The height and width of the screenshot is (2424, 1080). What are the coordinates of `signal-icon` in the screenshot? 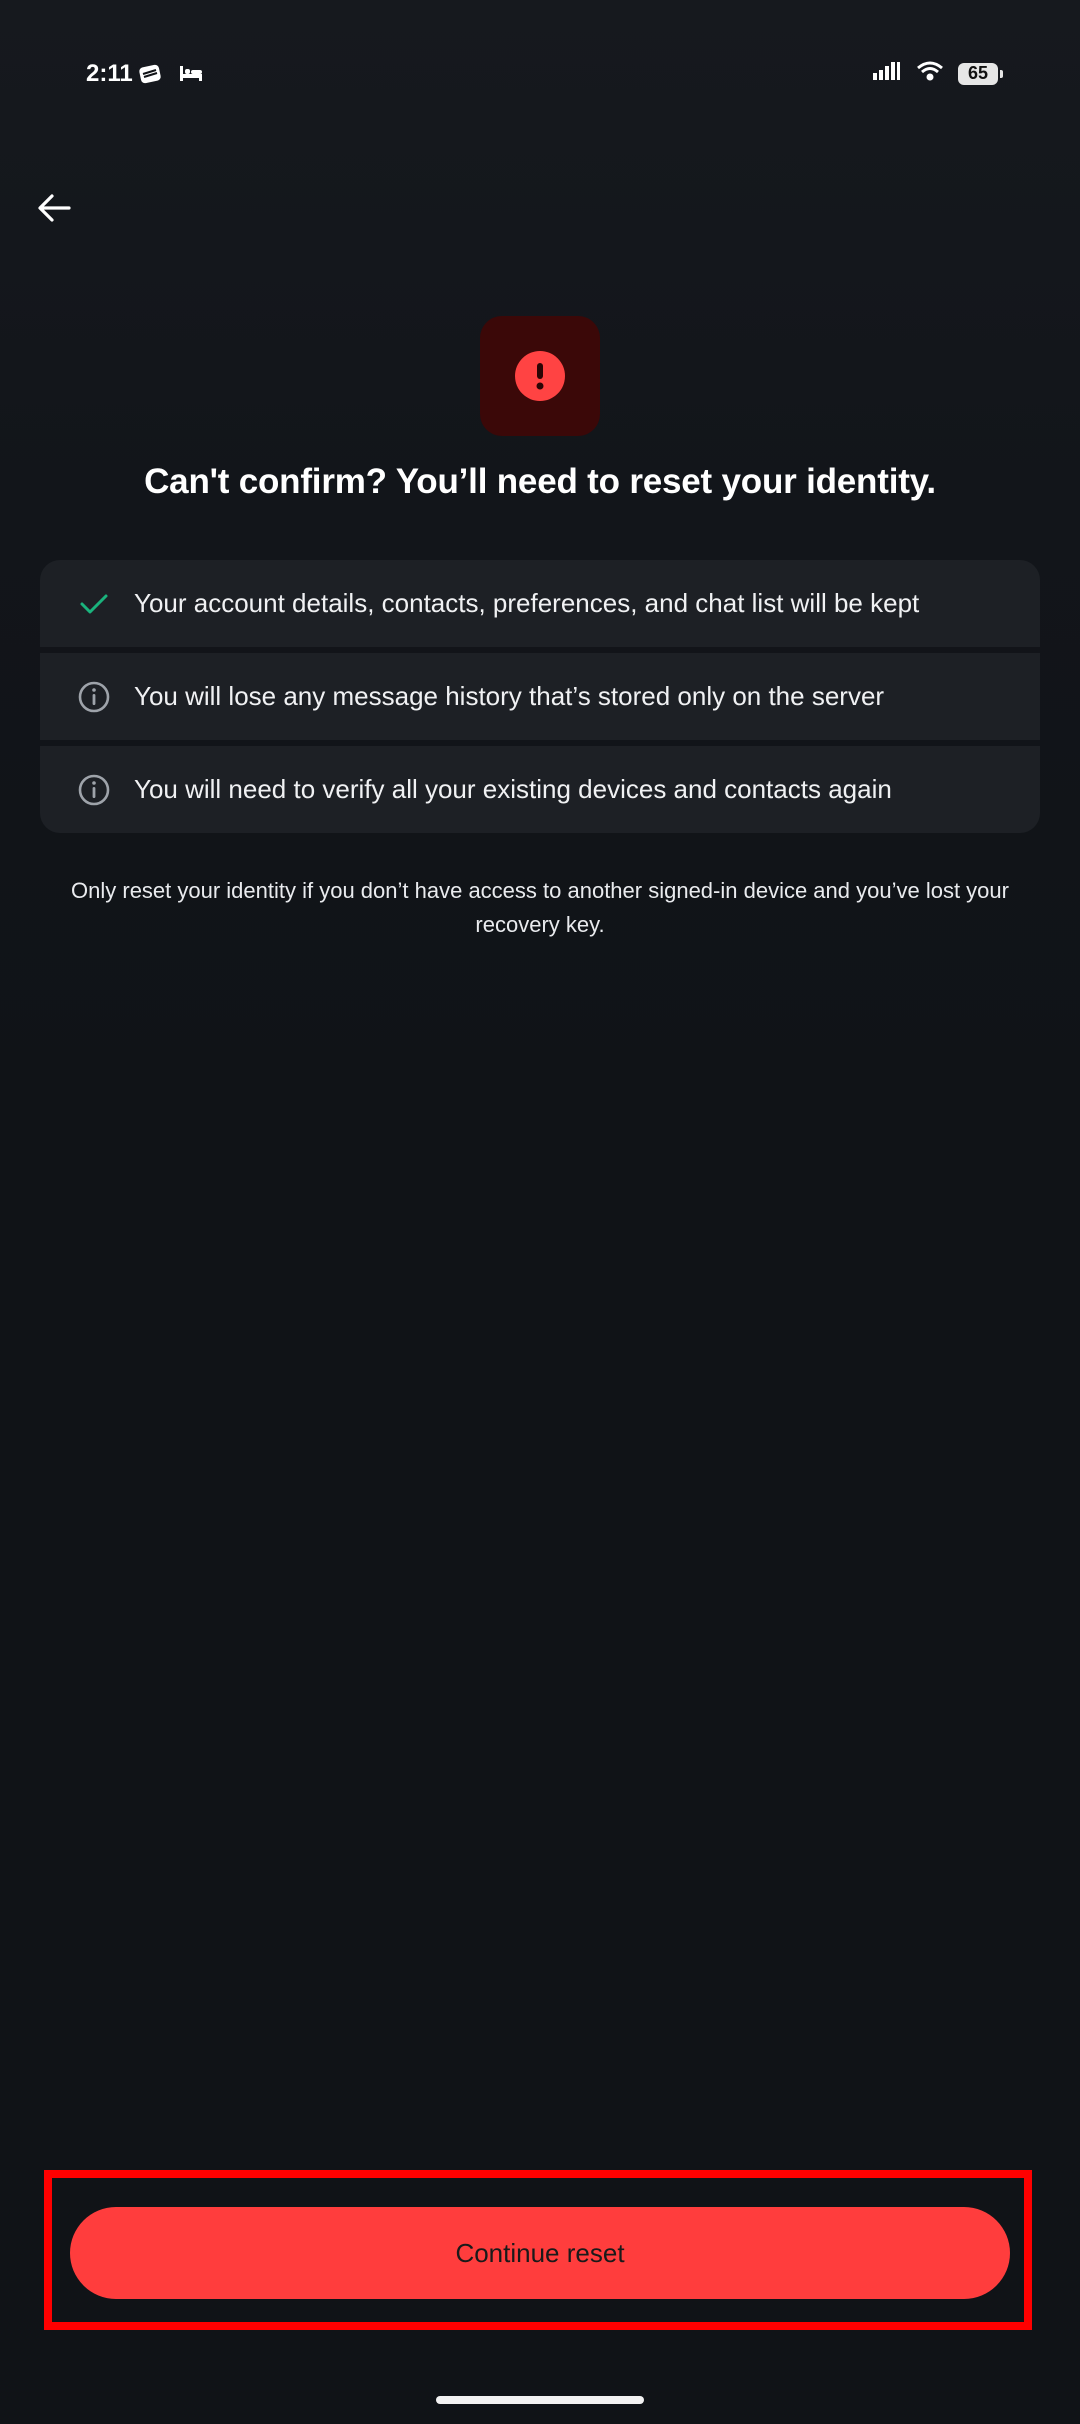 It's located at (887, 73).